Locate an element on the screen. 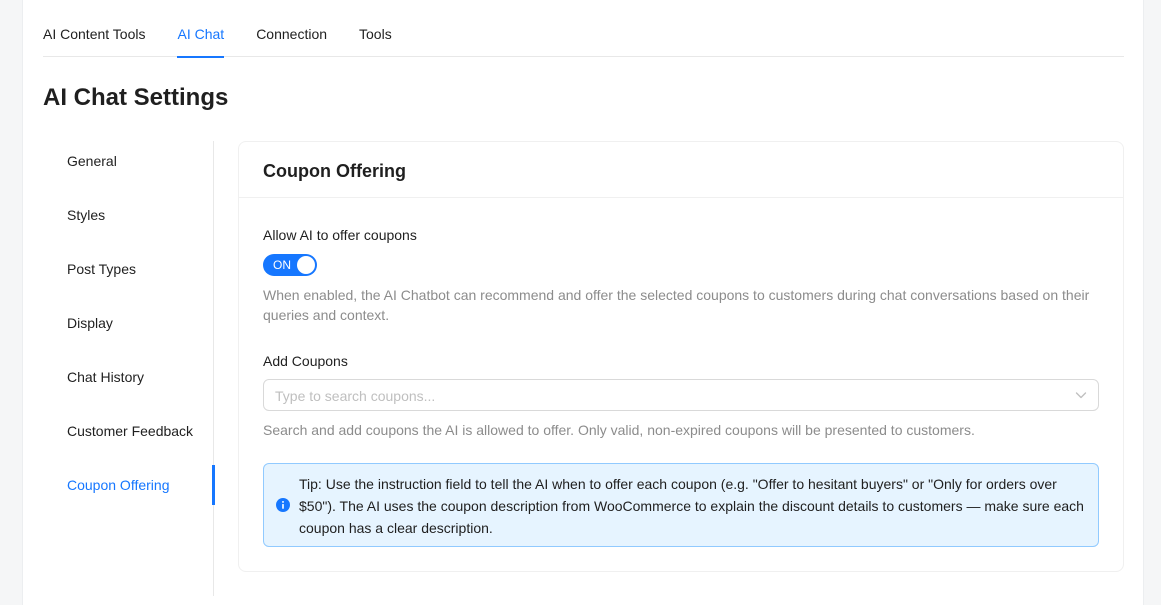 This screenshot has height=605, width=1161. tab-ai-content-tools: AI Content Tools is located at coordinates (94, 28).